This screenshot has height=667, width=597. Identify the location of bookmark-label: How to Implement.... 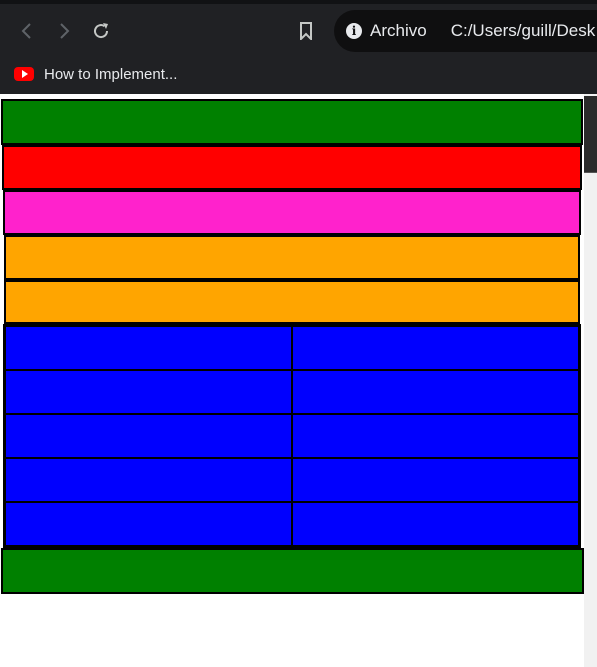
(111, 74).